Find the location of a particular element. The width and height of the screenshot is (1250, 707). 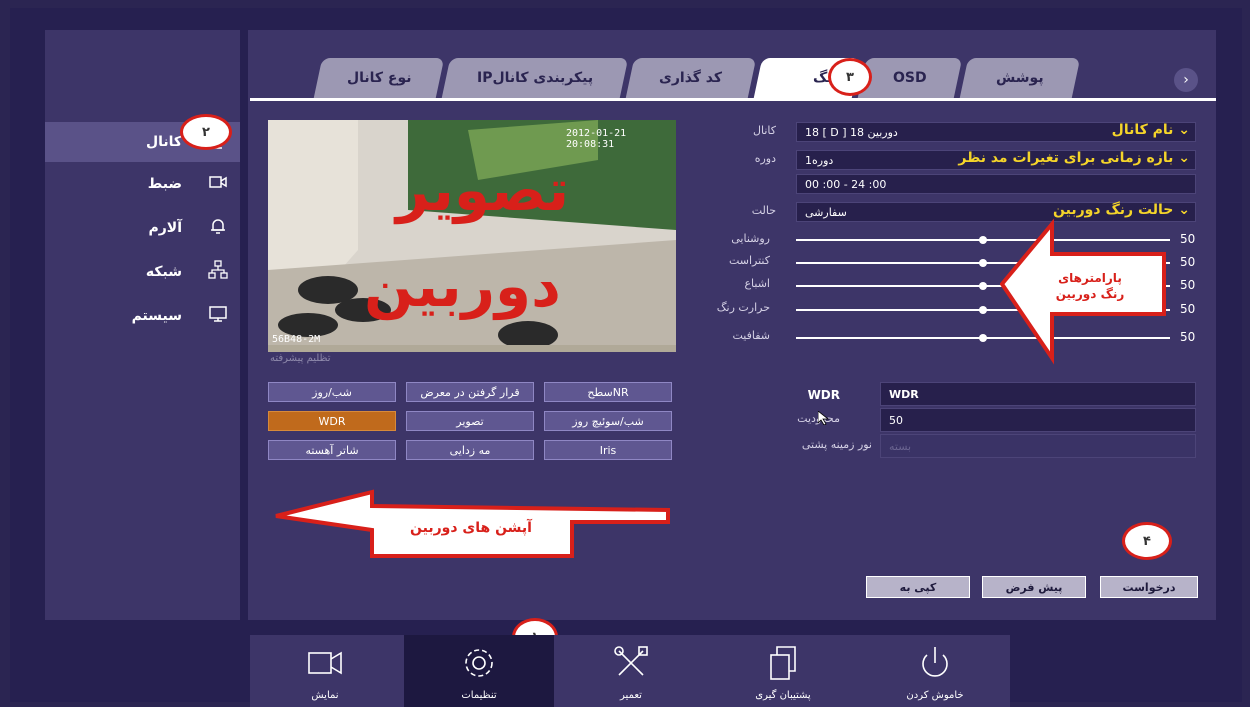

sidebar-item-alarm: آلارم is located at coordinates (142, 228).